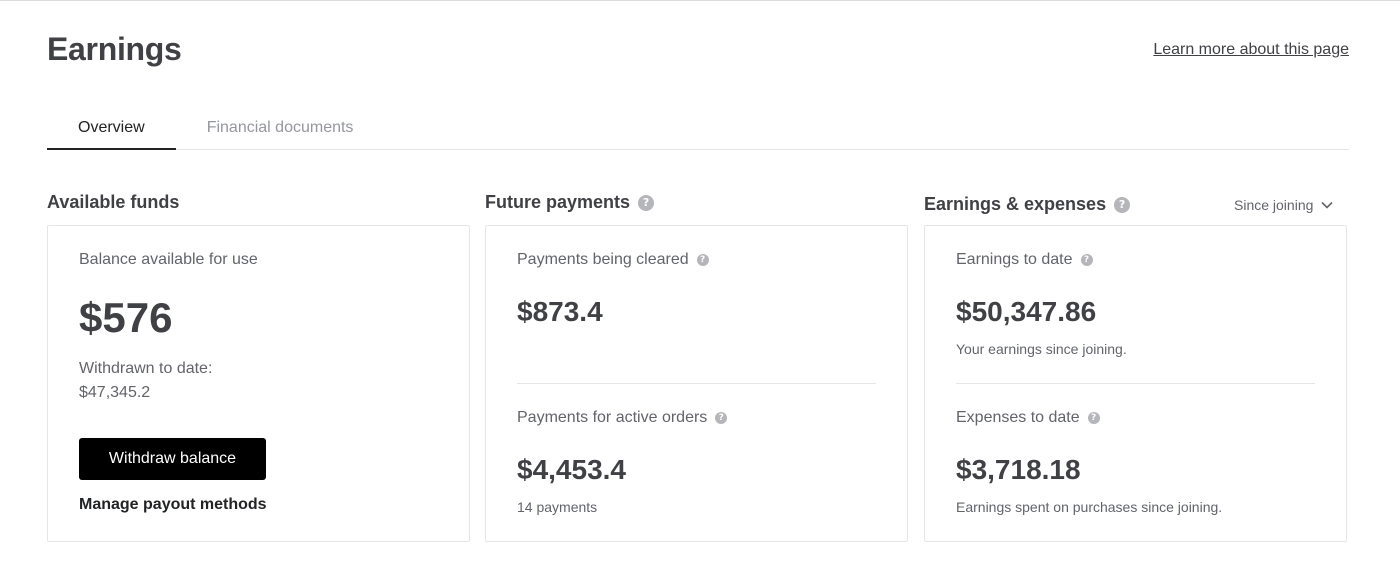 The image size is (1400, 570). What do you see at coordinates (1018, 469) in the screenshot?
I see `expenses-to-date-amount: $3,718.18` at bounding box center [1018, 469].